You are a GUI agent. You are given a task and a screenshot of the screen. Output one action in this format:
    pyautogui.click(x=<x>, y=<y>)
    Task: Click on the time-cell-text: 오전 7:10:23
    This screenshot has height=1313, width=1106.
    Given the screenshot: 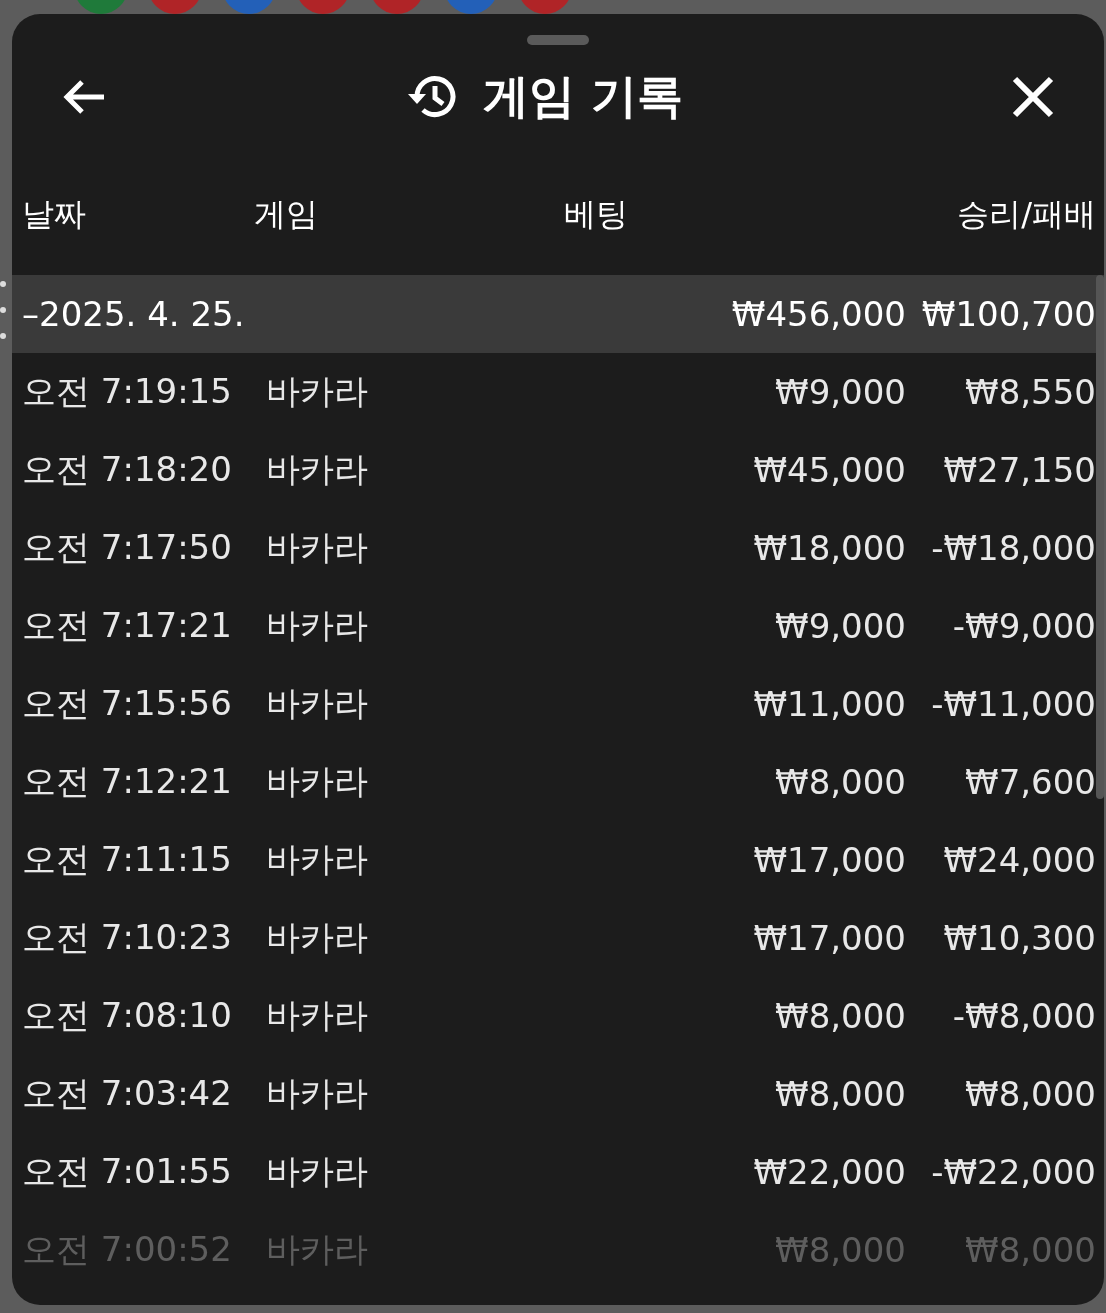 What is the action you would take?
    pyautogui.click(x=127, y=937)
    